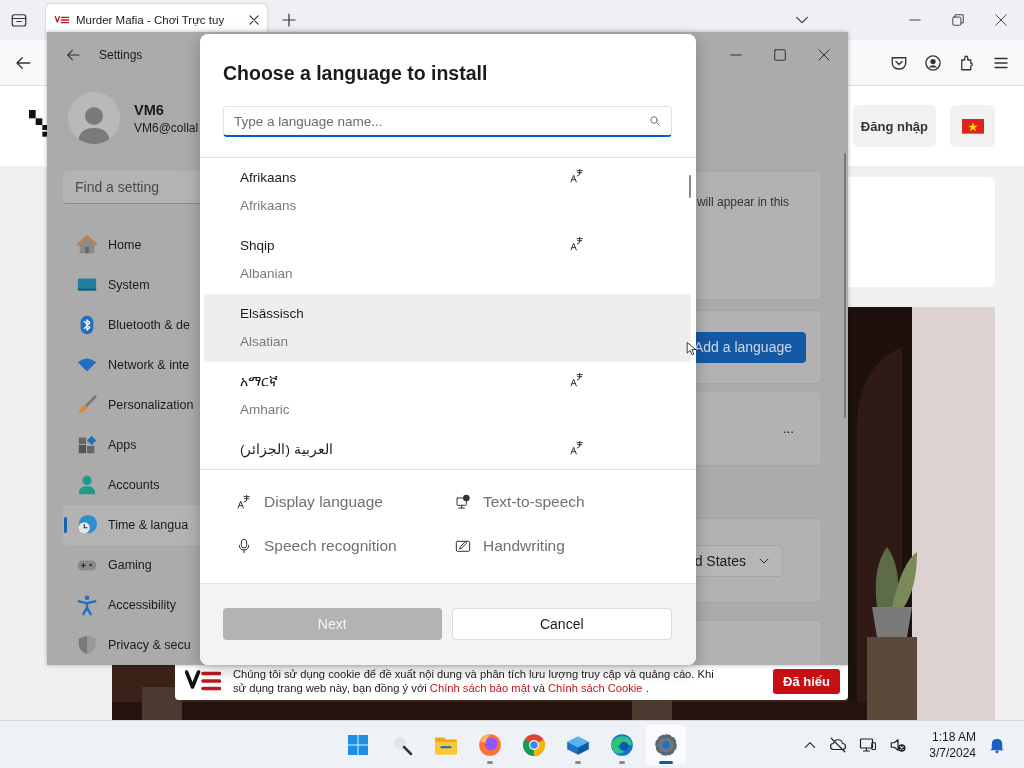  Describe the element at coordinates (121, 55) in the screenshot. I see `window-title: Settings` at that location.